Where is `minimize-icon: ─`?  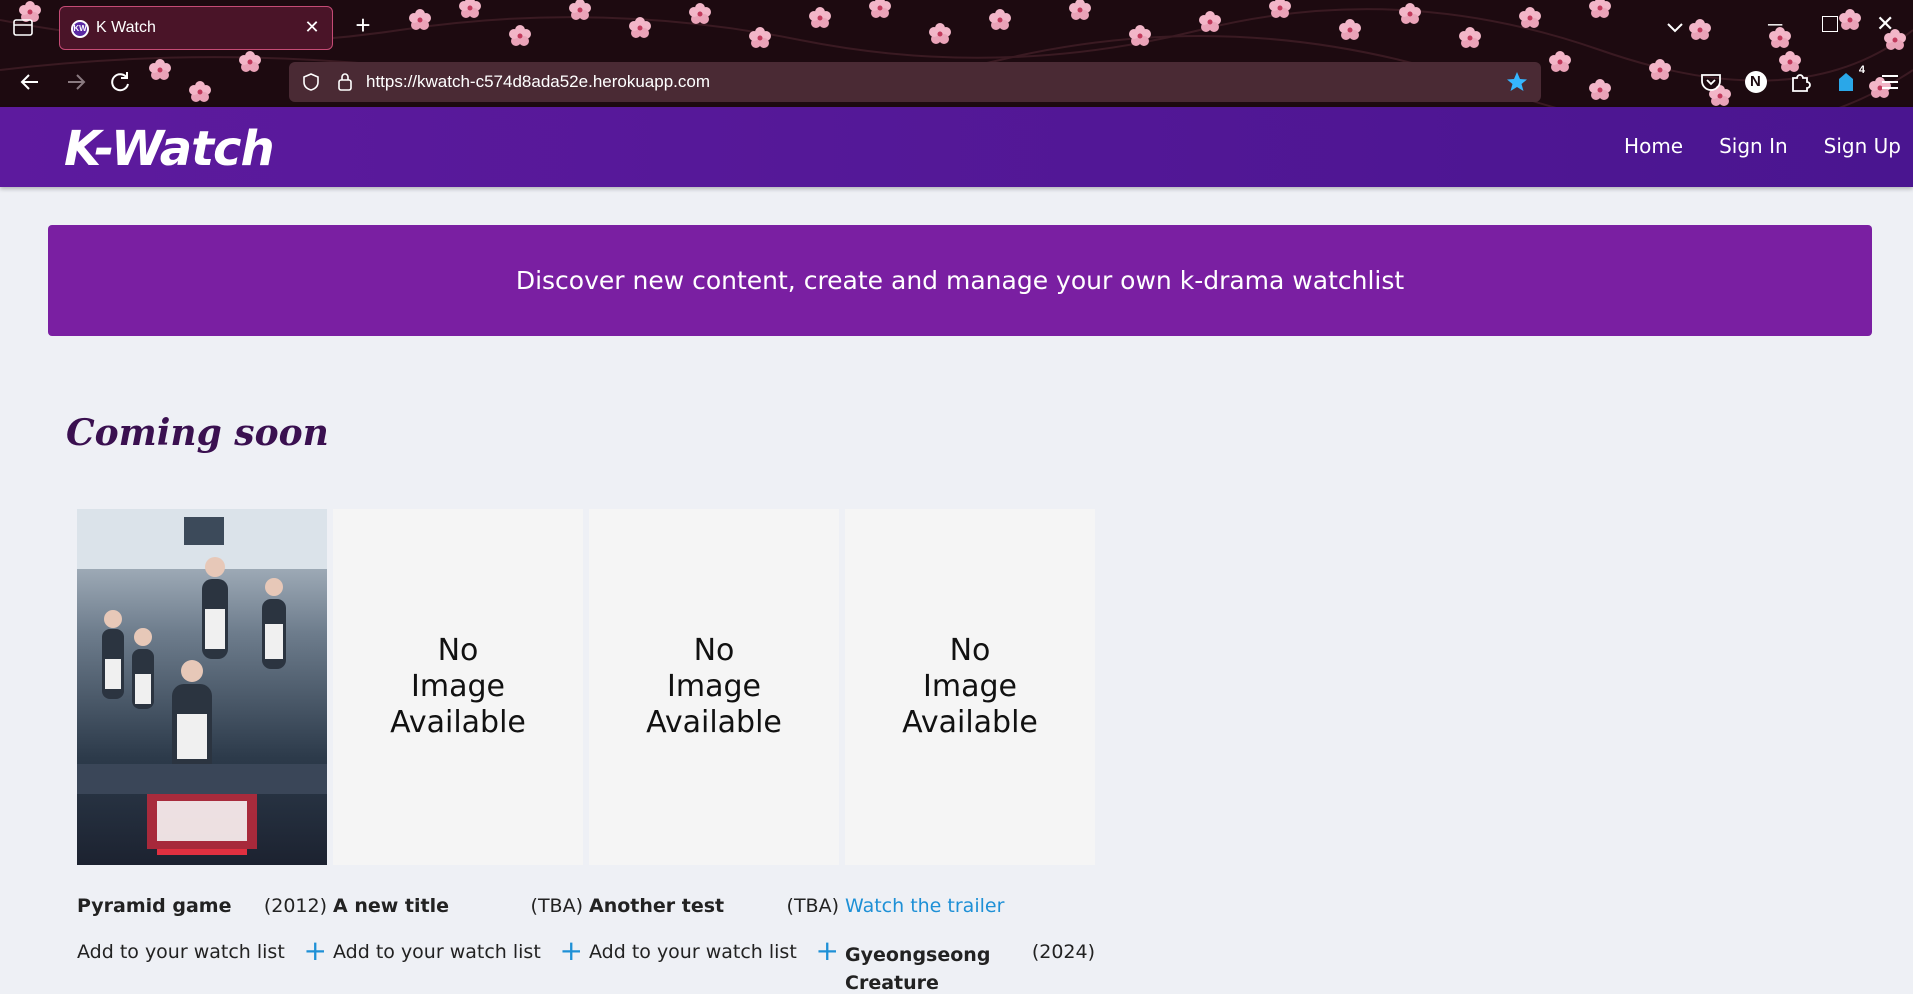
minimize-icon: ─ is located at coordinates (1775, 25).